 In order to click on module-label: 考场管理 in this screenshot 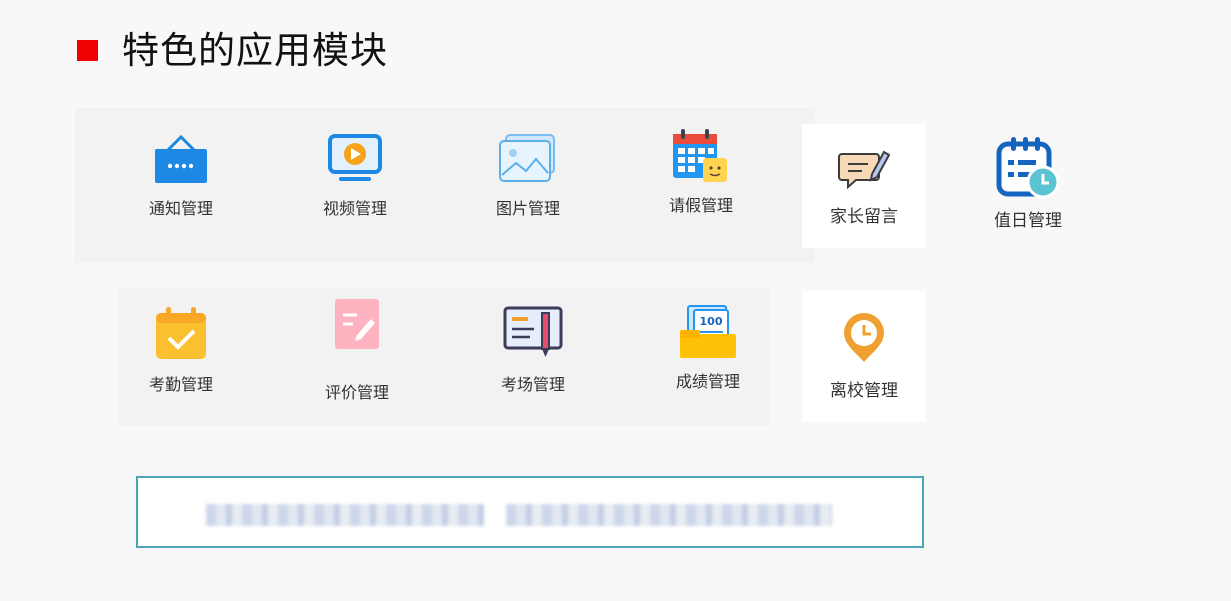, I will do `click(532, 384)`.